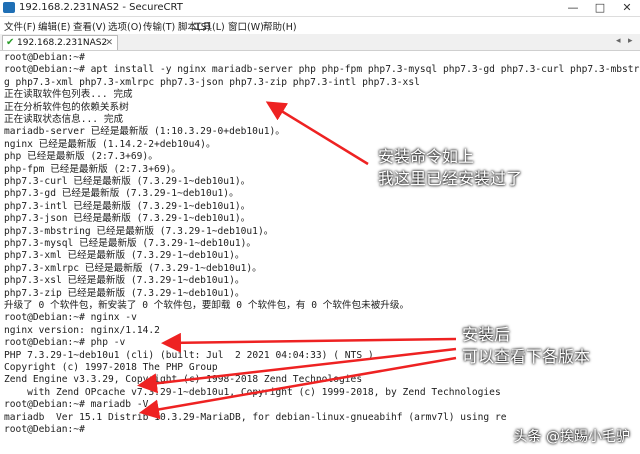 The width and height of the screenshot is (640, 454). What do you see at coordinates (10, 42) in the screenshot?
I see `connected-check-icon: ✔` at bounding box center [10, 42].